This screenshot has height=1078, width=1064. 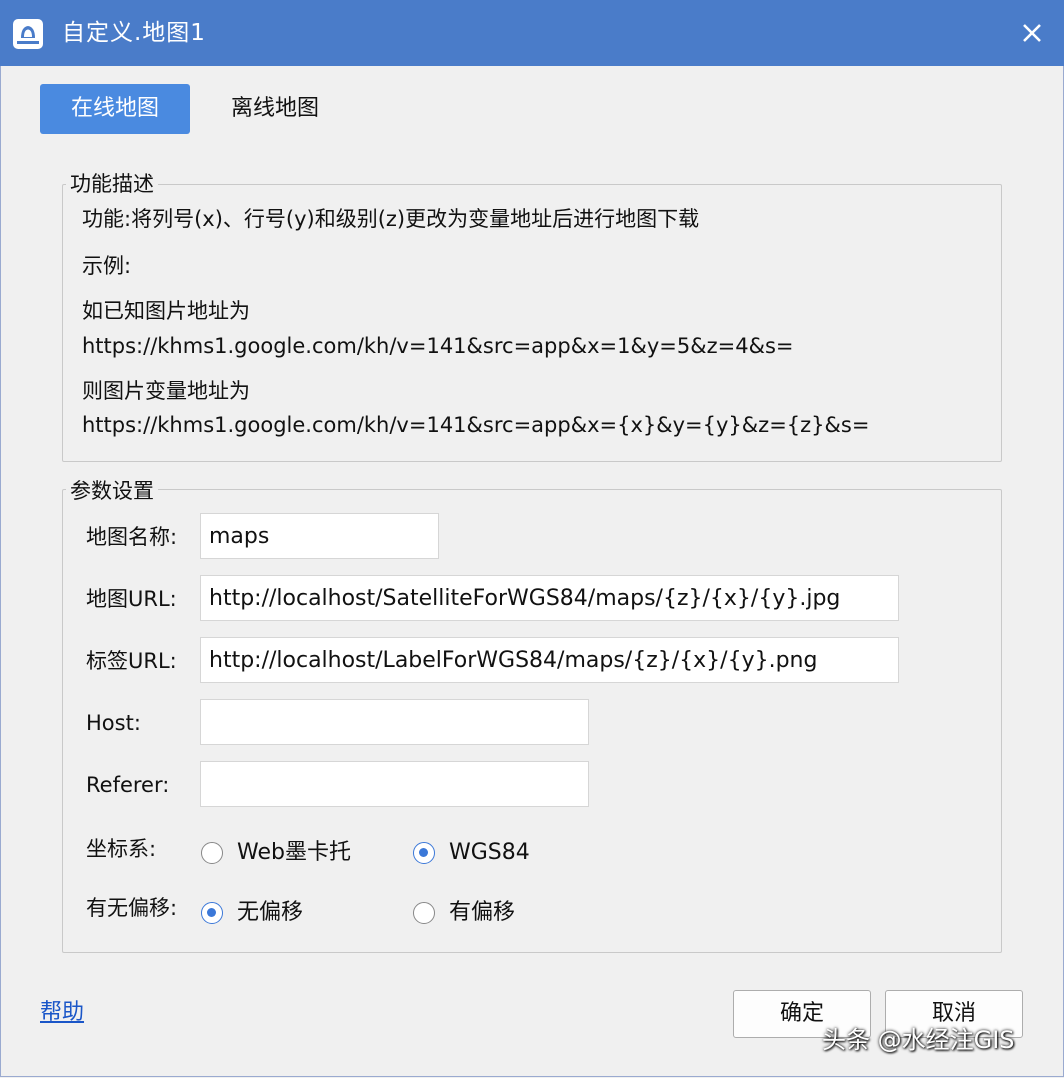 What do you see at coordinates (112, 491) in the screenshot?
I see `parameter-legend: 参数设置` at bounding box center [112, 491].